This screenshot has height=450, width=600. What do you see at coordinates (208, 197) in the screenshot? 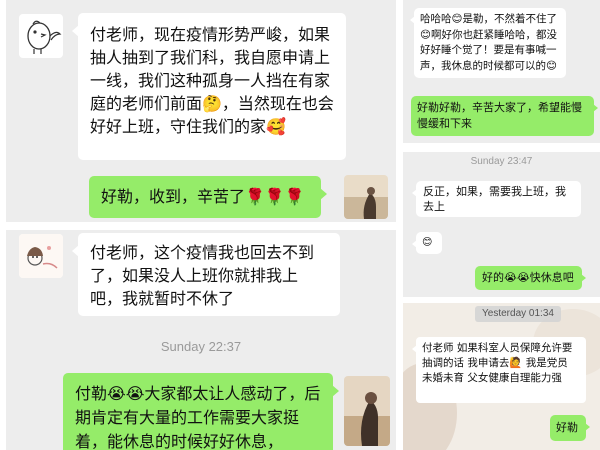
I see `message-bubble-outgoing: 好勒，收到，辛苦了🌹🌹🌹` at bounding box center [208, 197].